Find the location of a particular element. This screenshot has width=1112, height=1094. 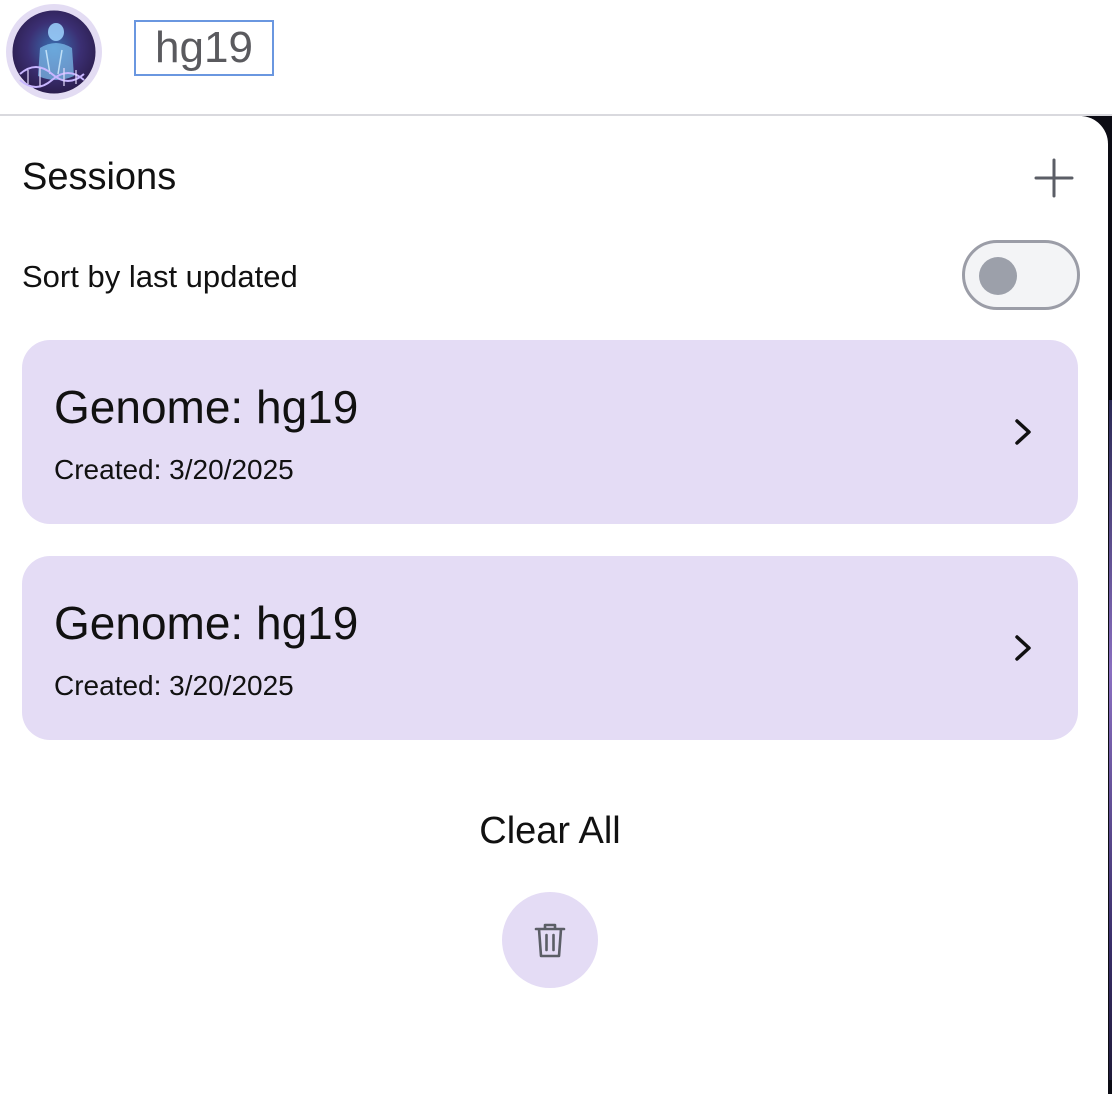

avatar-image is located at coordinates (54, 52).